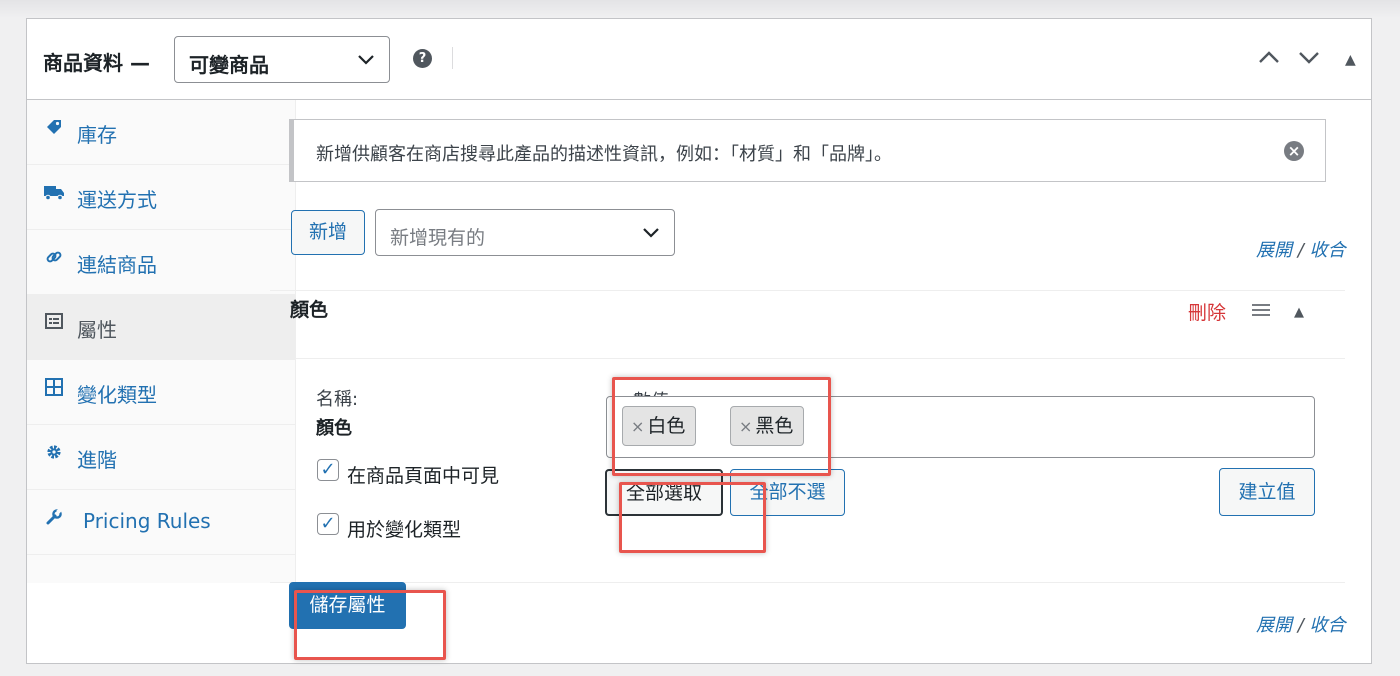  Describe the element at coordinates (337, 399) in the screenshot. I see `attribute-name-label: 名稱:` at that location.